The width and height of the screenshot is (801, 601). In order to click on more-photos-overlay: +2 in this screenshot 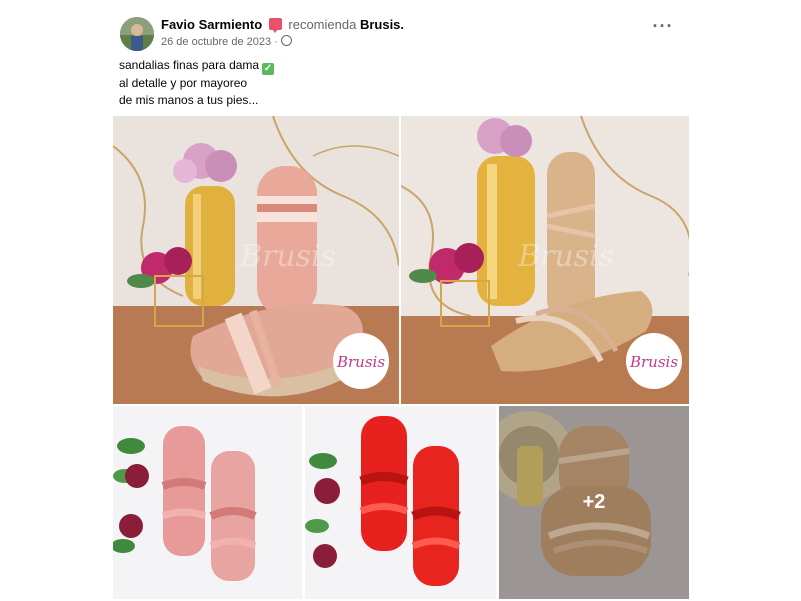, I will do `click(594, 502)`.